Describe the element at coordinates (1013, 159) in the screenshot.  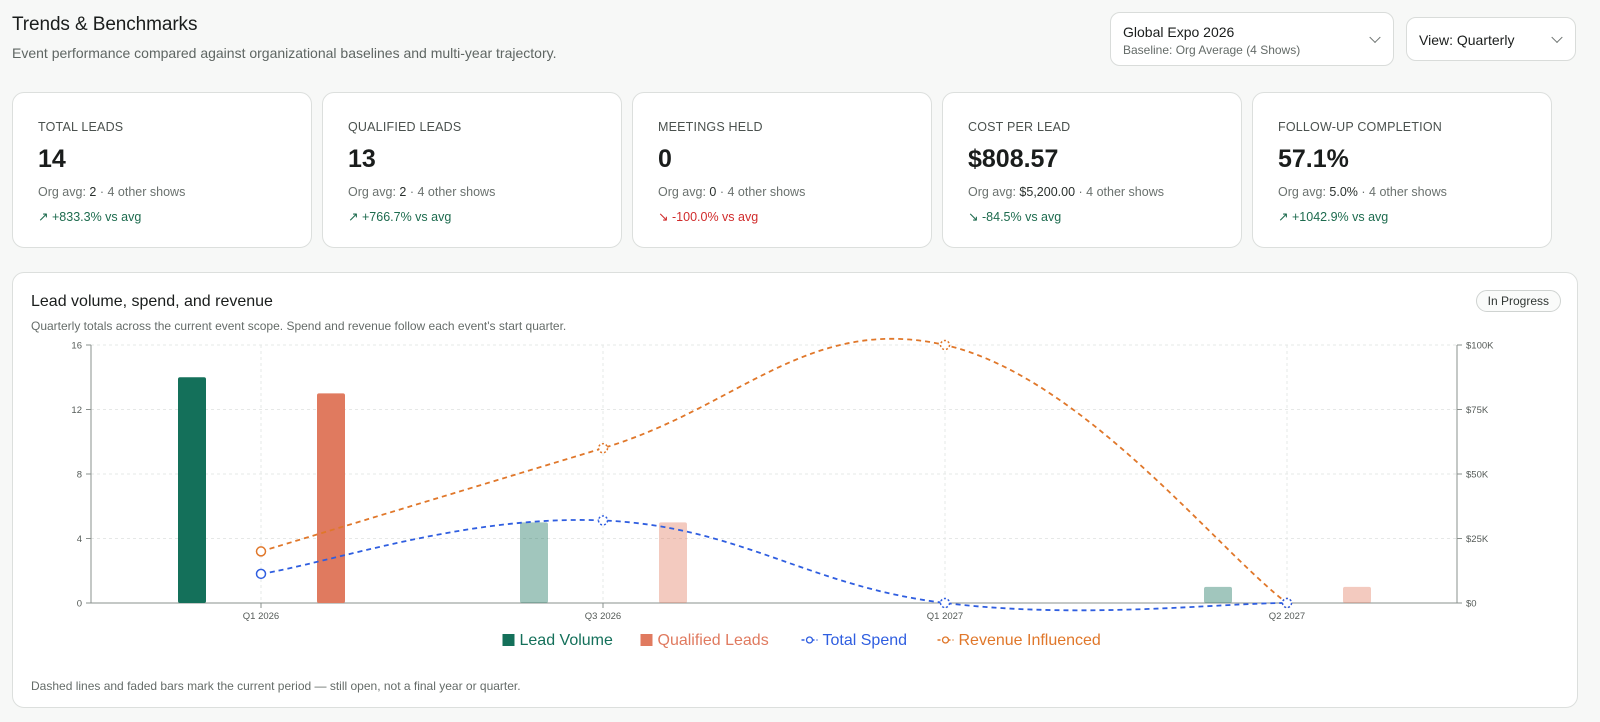
I see `kpi-value: $808.57` at that location.